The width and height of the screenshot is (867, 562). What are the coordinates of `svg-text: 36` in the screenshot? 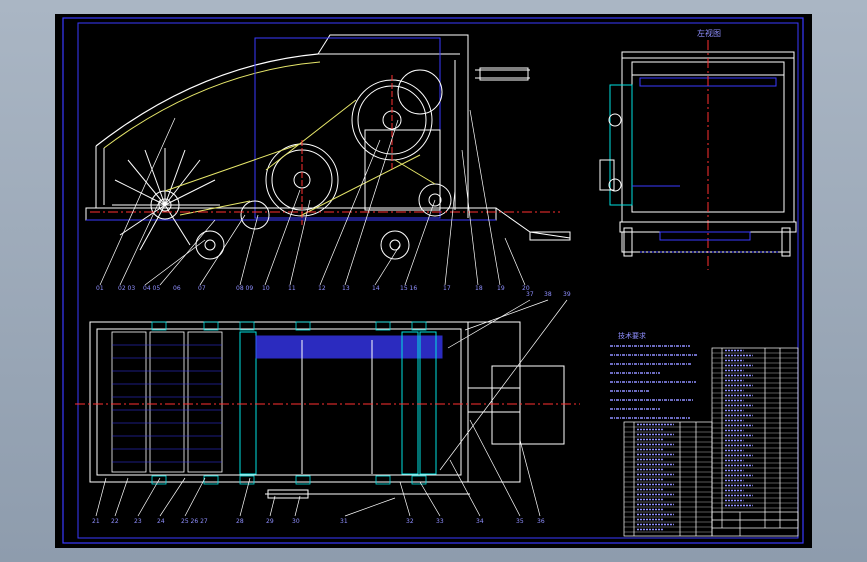 It's located at (541, 521).